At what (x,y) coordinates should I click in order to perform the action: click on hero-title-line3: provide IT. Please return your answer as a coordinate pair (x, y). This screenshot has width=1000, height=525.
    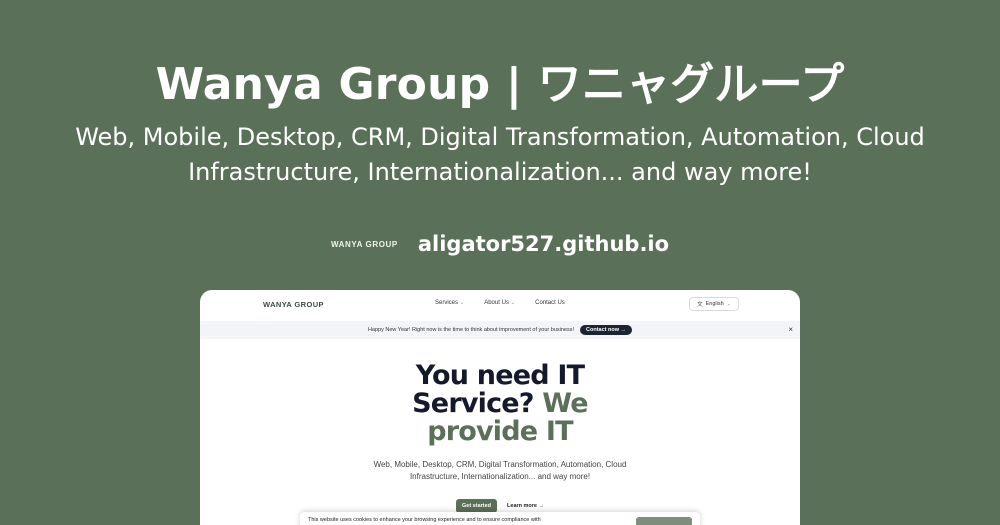
    Looking at the image, I should click on (500, 431).